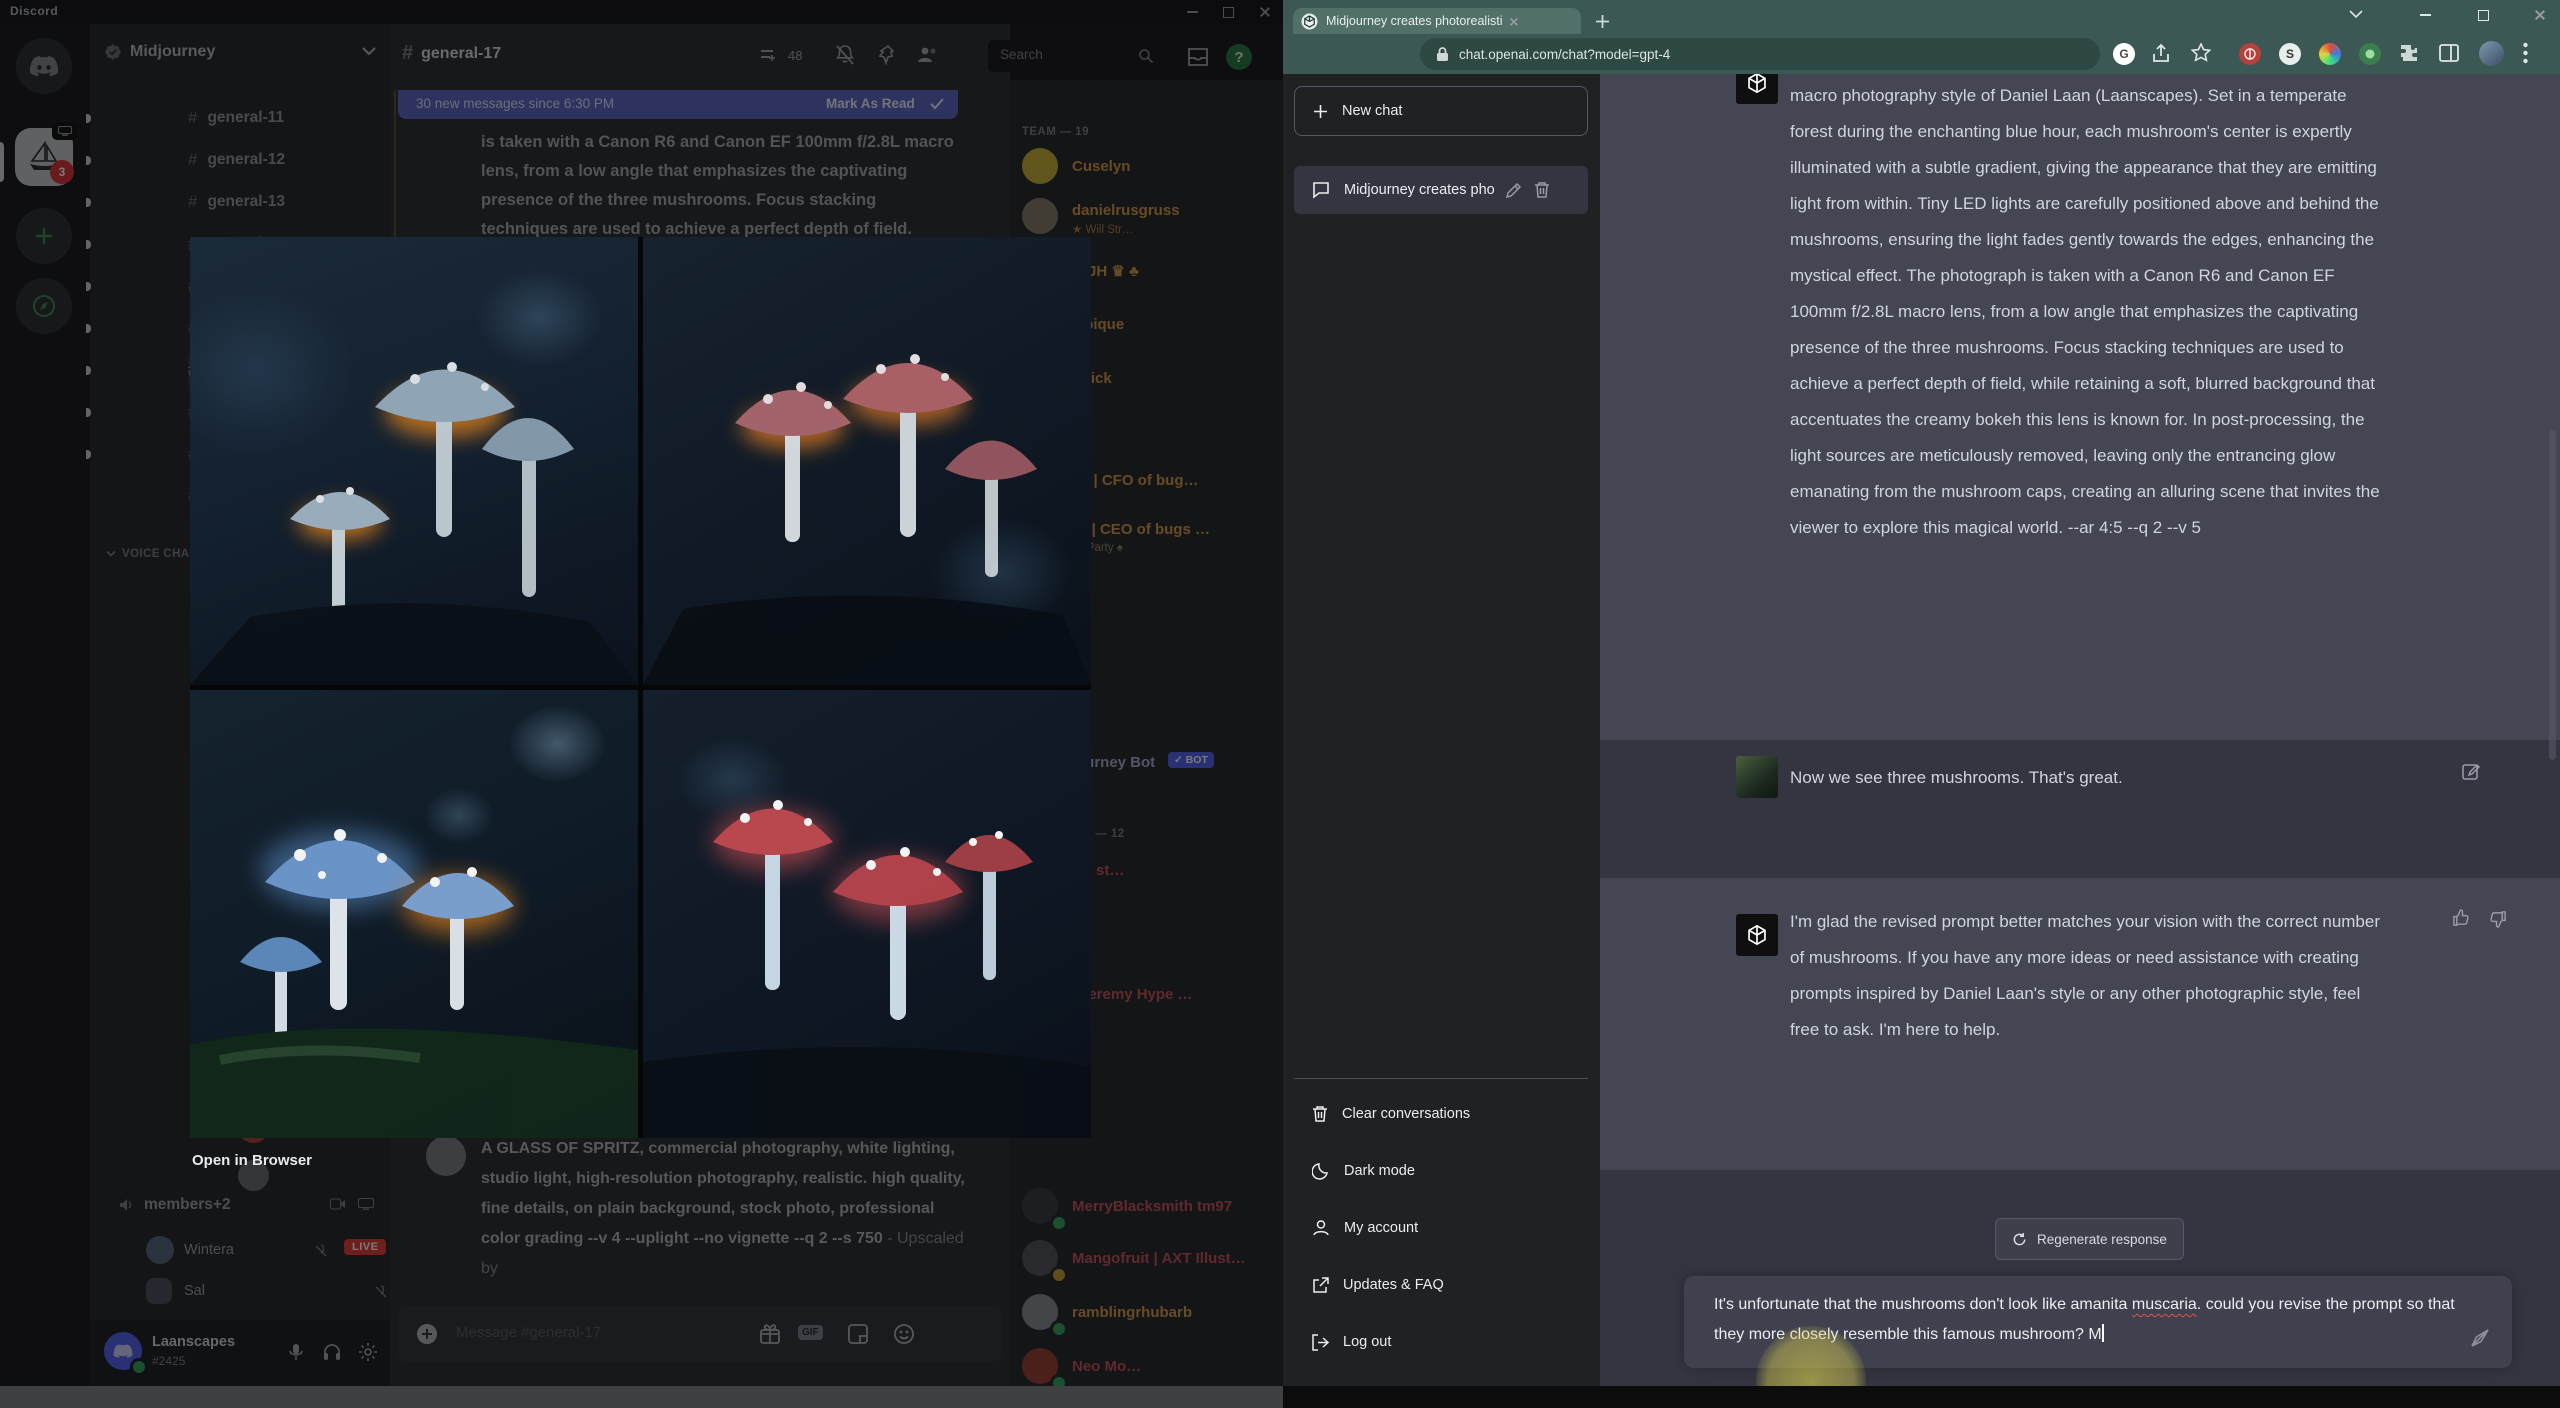 The image size is (2560, 1408). Describe the element at coordinates (414, 914) in the screenshot. I see `grid-image-bottom-left` at that location.